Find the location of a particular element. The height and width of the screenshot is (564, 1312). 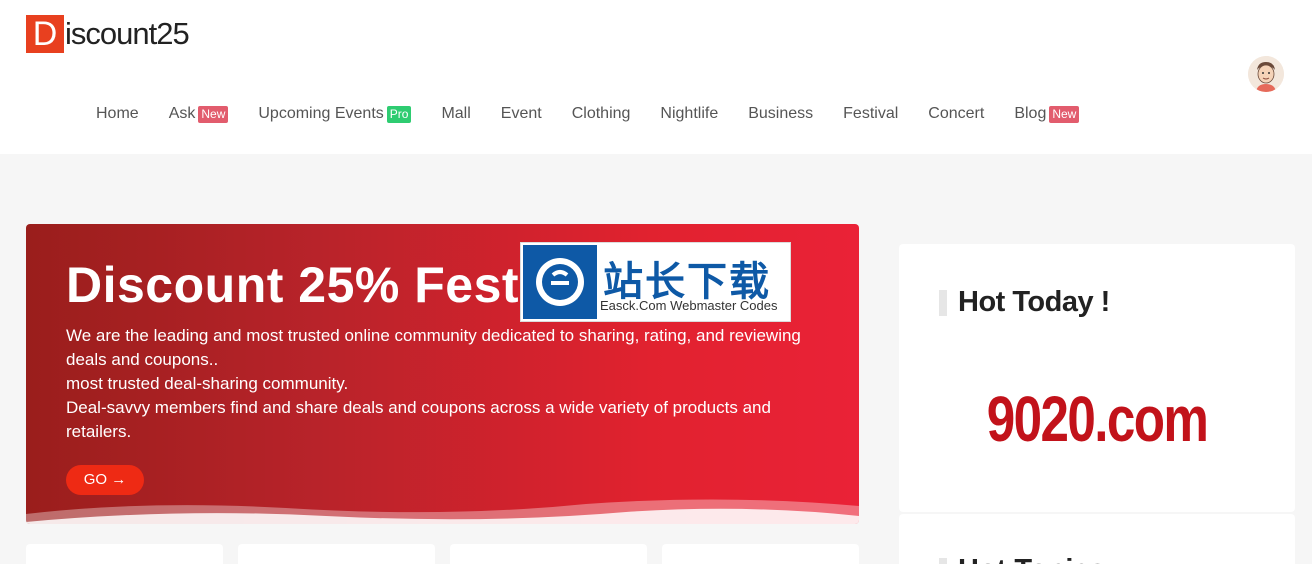

hot-today-title: Hot Today ! is located at coordinates (1034, 302).